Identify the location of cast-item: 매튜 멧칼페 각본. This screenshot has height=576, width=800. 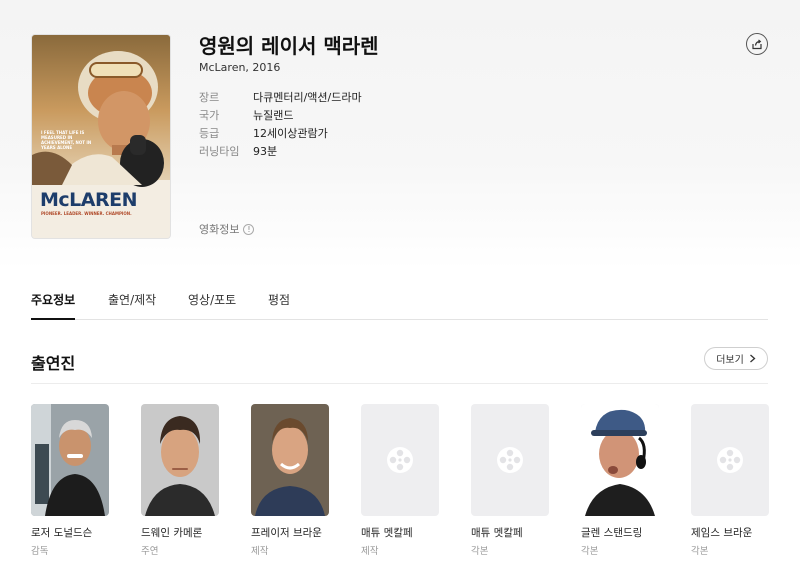
(510, 480).